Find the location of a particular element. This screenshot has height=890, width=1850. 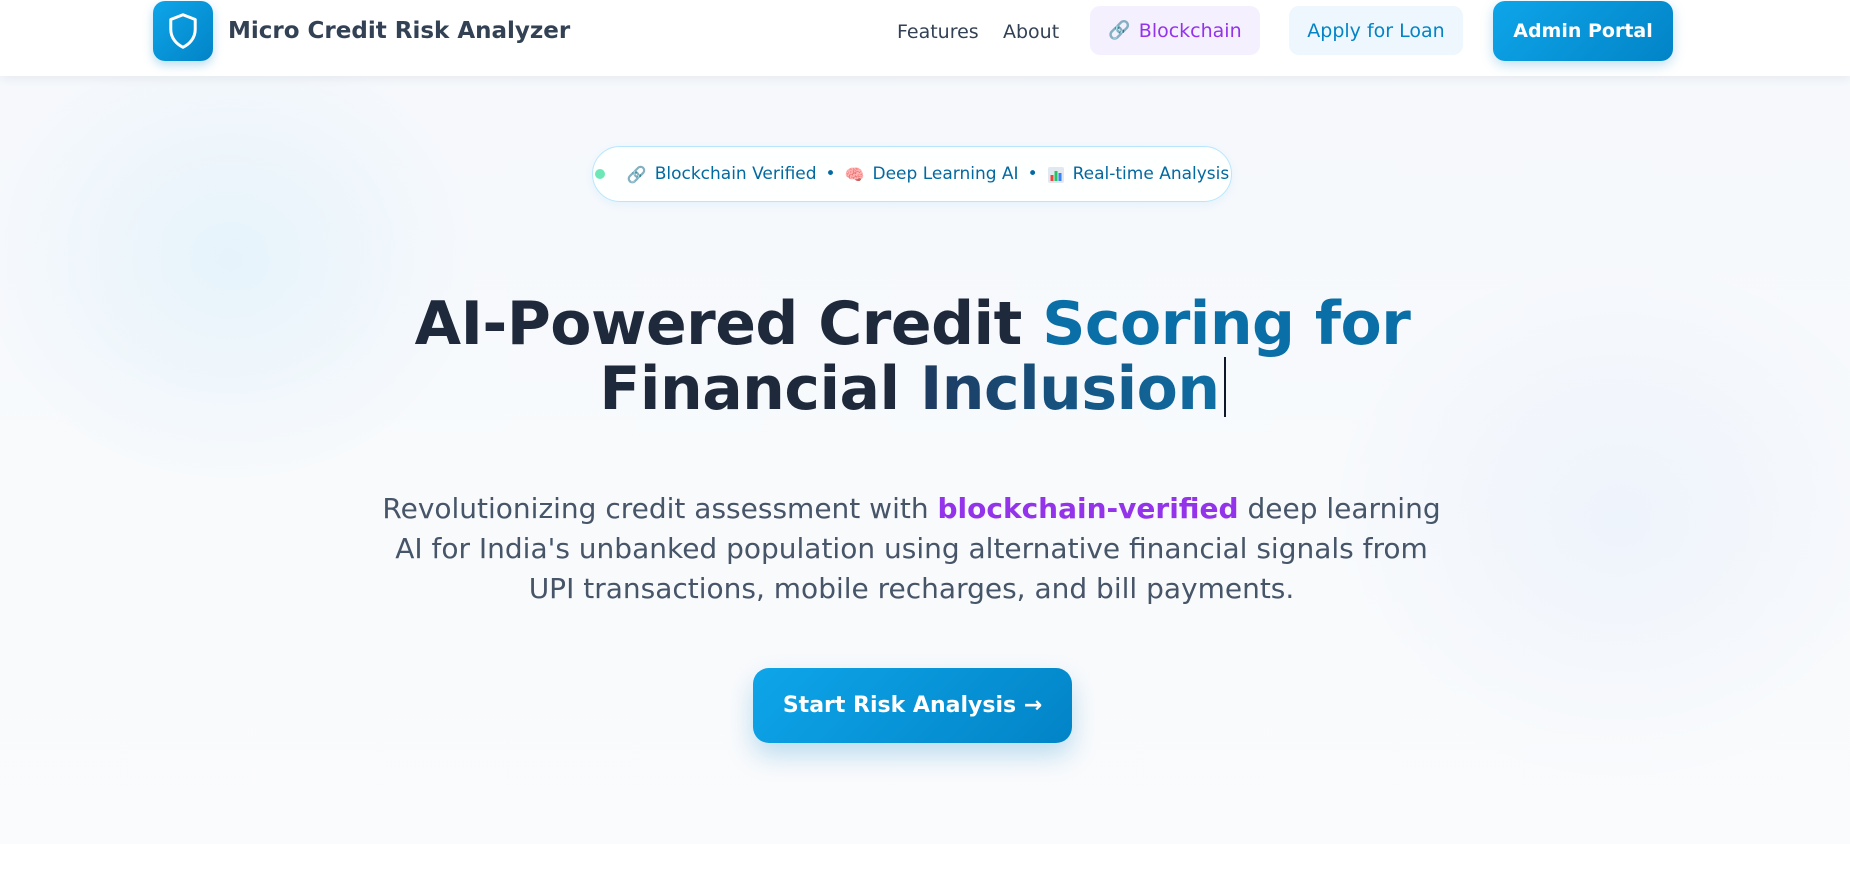

section-divider is located at coordinates (925, 867).